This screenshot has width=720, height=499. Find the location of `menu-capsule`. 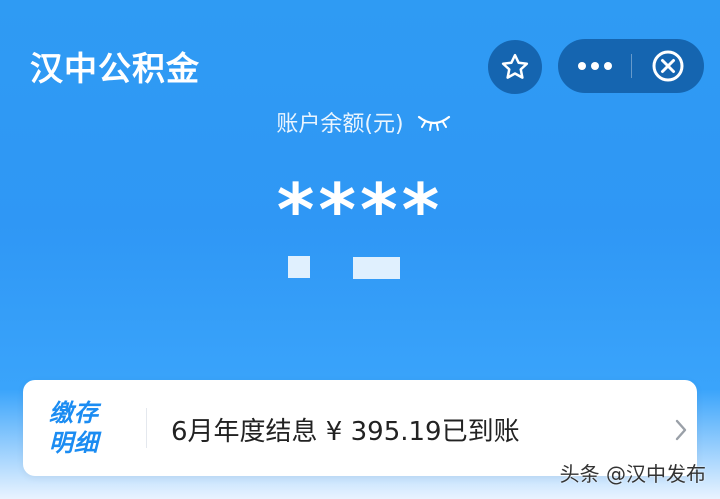

menu-capsule is located at coordinates (631, 66).